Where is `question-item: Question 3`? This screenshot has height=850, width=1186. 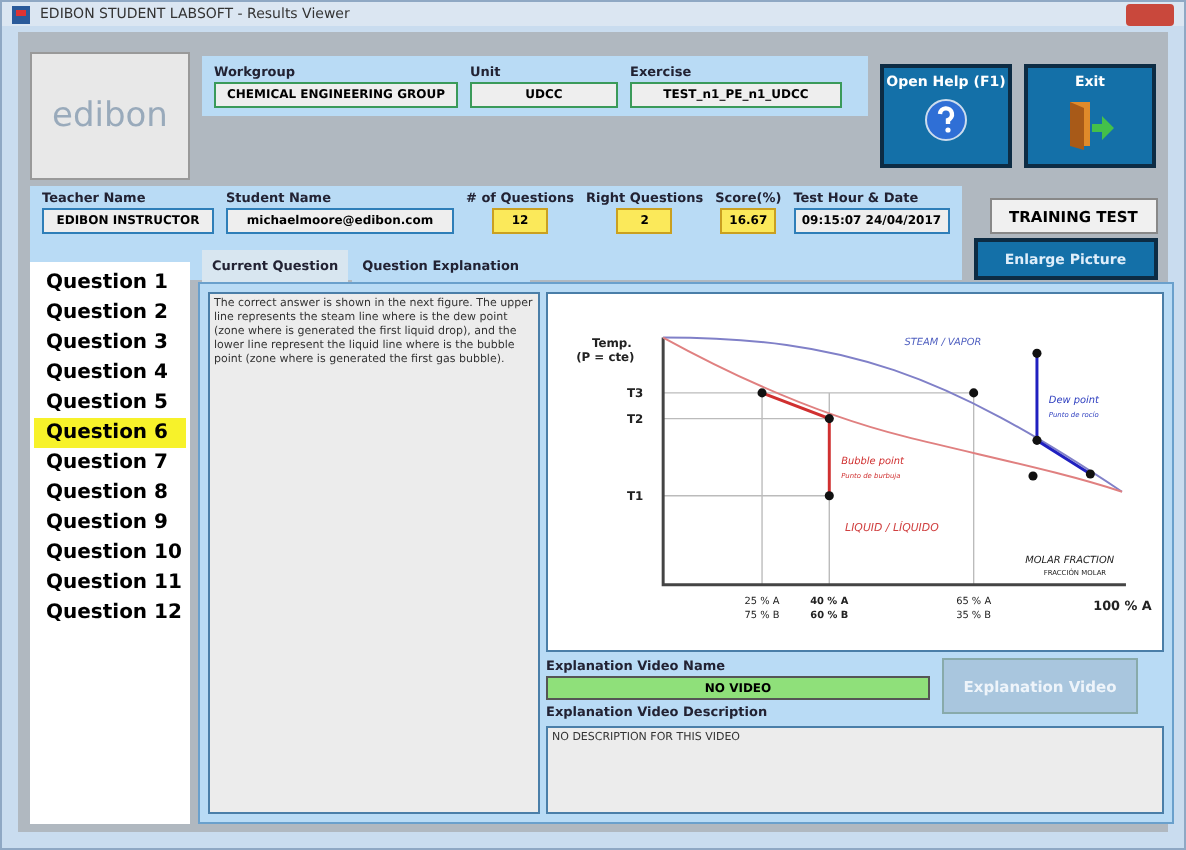
question-item: Question 3 is located at coordinates (110, 343).